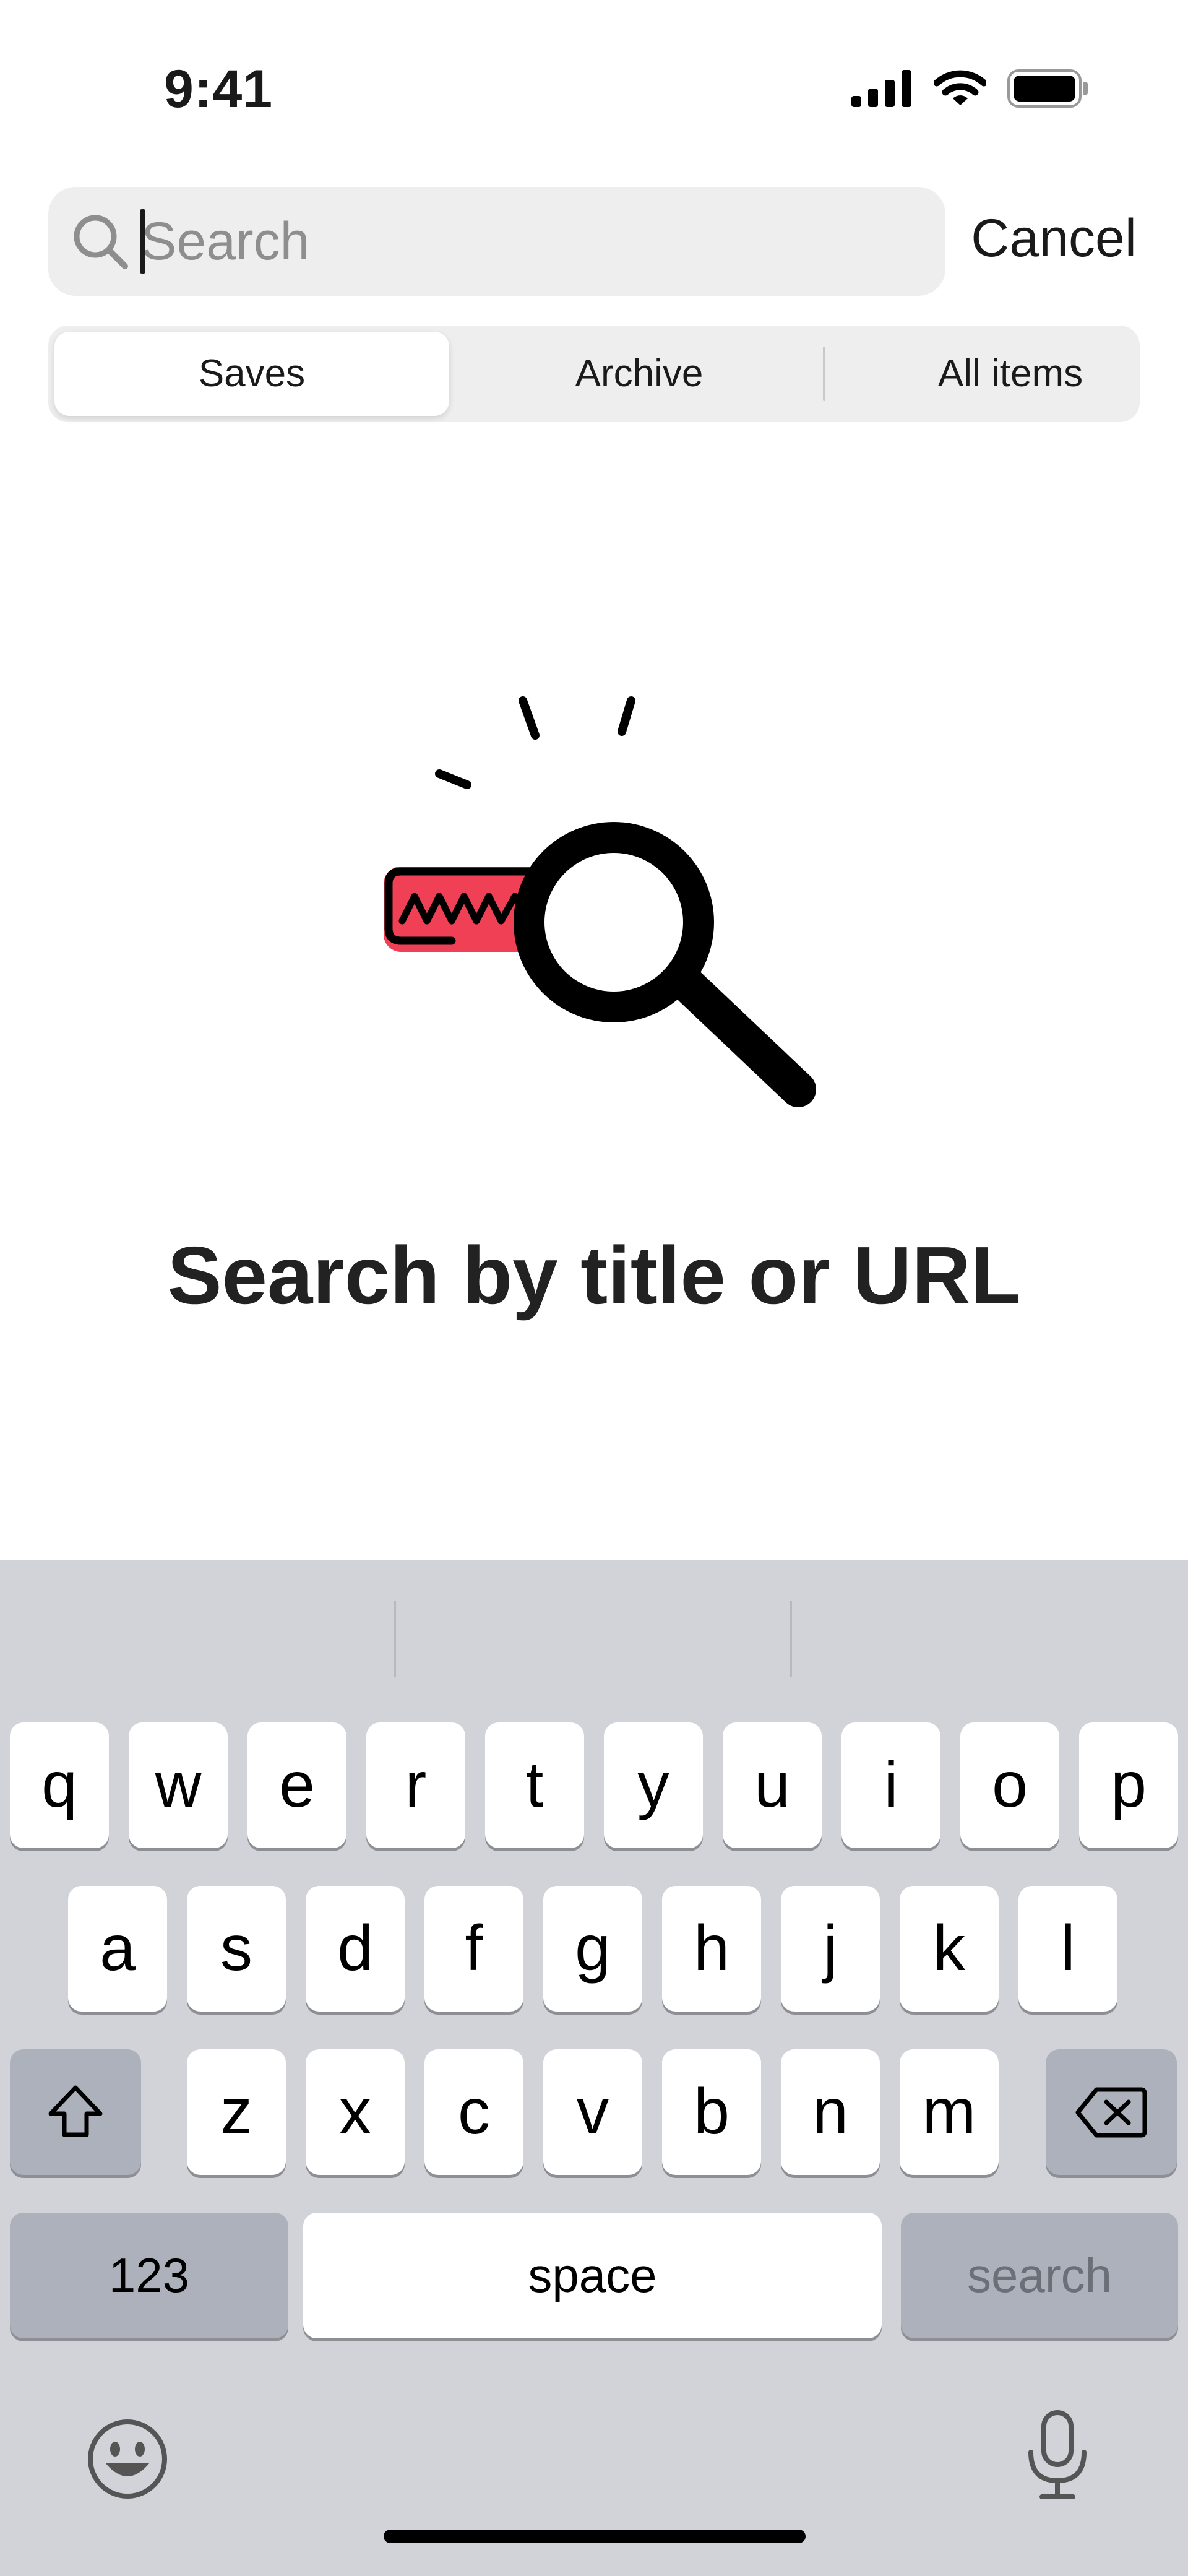 This screenshot has width=1188, height=2576. What do you see at coordinates (772, 1785) in the screenshot?
I see `key-u: u` at bounding box center [772, 1785].